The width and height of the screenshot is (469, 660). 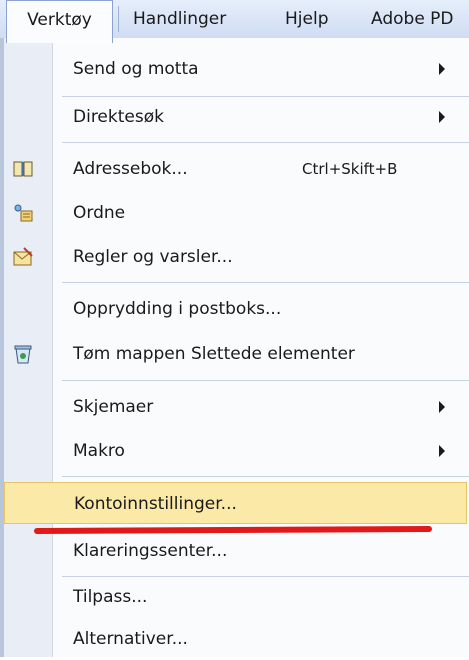 I want to click on menu-item-label: Ordne, so click(x=99, y=213).